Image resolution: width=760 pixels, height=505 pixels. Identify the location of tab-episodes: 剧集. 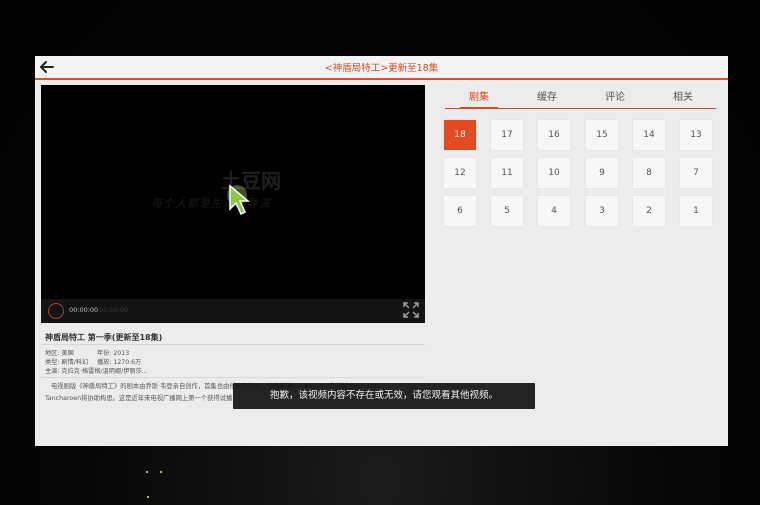
(479, 95).